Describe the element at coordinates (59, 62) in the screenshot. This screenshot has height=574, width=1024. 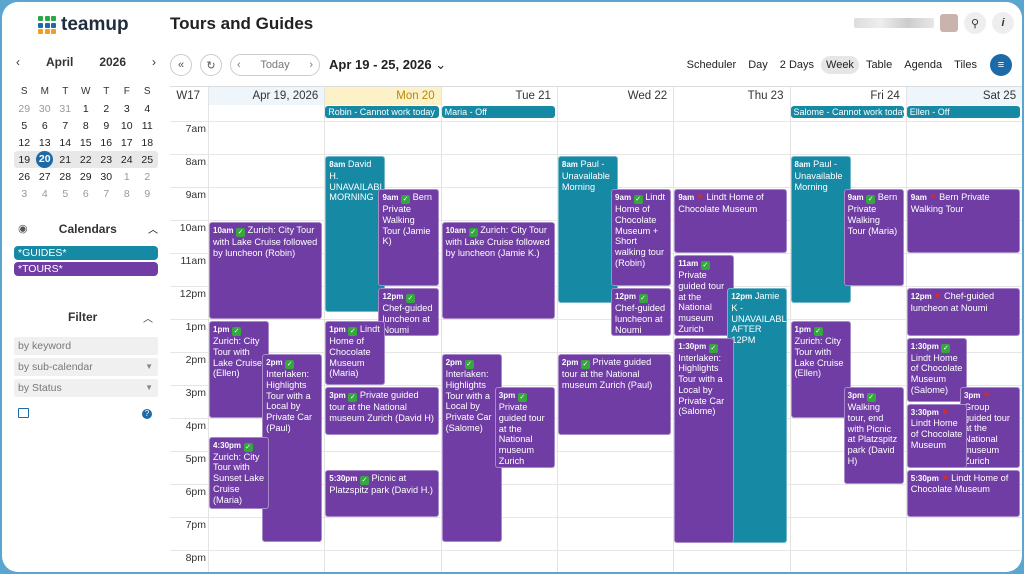
I see `mini-calendar-month: April` at that location.